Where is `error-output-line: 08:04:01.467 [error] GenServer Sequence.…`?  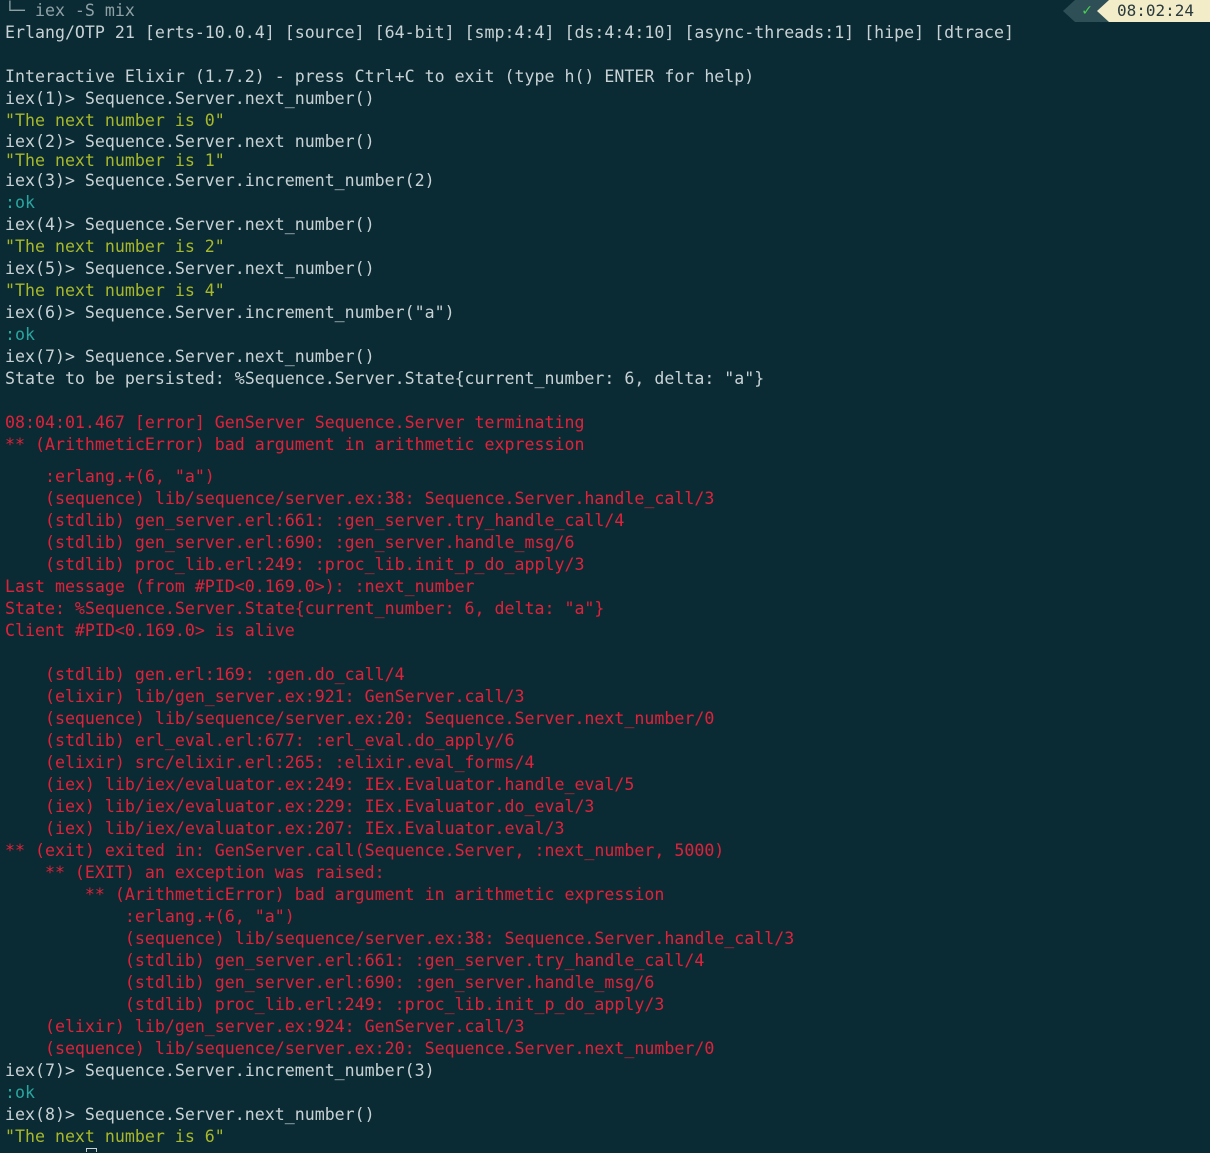 error-output-line: 08:04:01.467 [error] GenServer Sequence.… is located at coordinates (295, 422).